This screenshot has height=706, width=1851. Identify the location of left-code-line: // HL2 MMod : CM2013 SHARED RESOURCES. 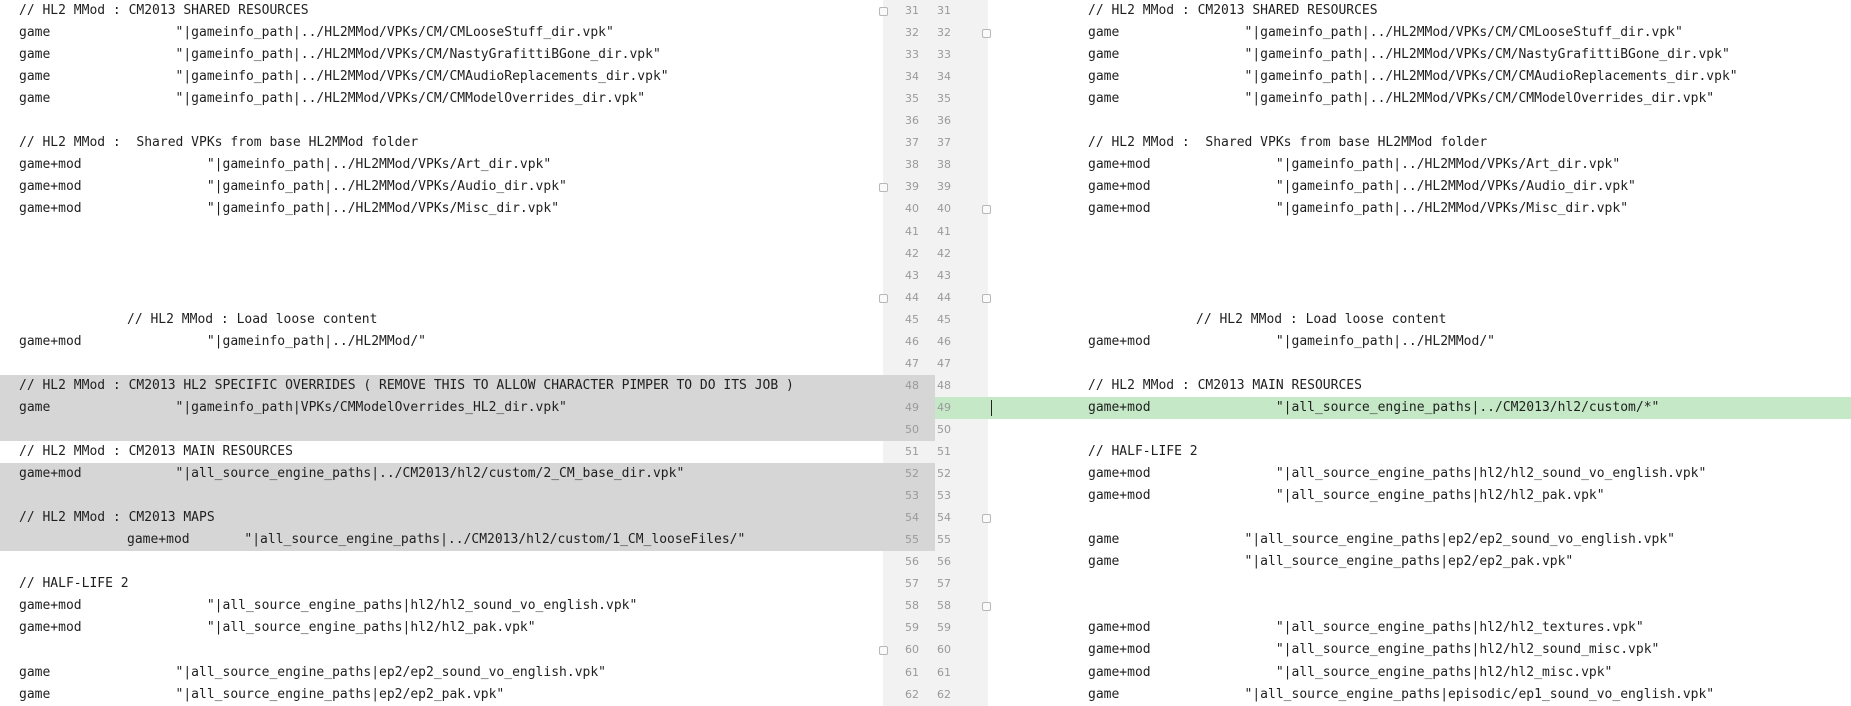
(441, 11).